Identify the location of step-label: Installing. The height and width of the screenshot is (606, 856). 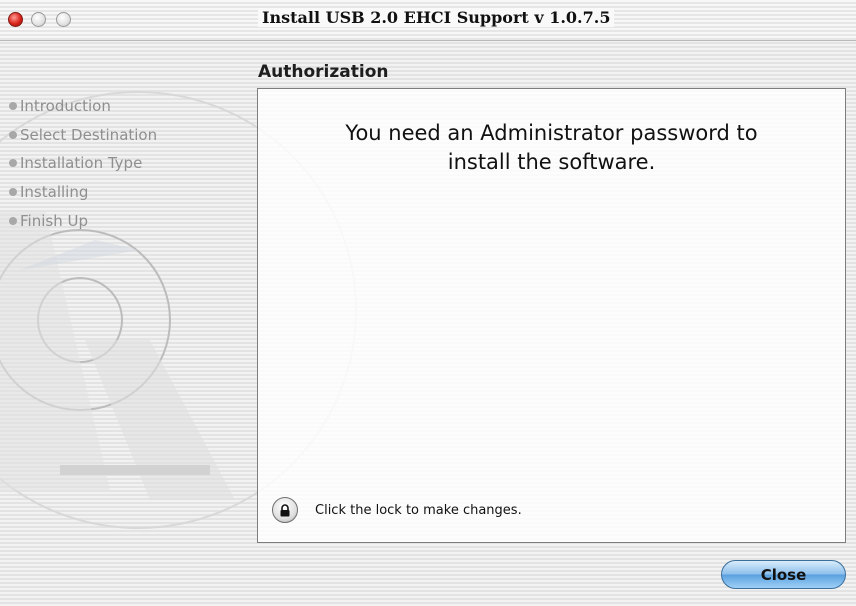
(54, 192).